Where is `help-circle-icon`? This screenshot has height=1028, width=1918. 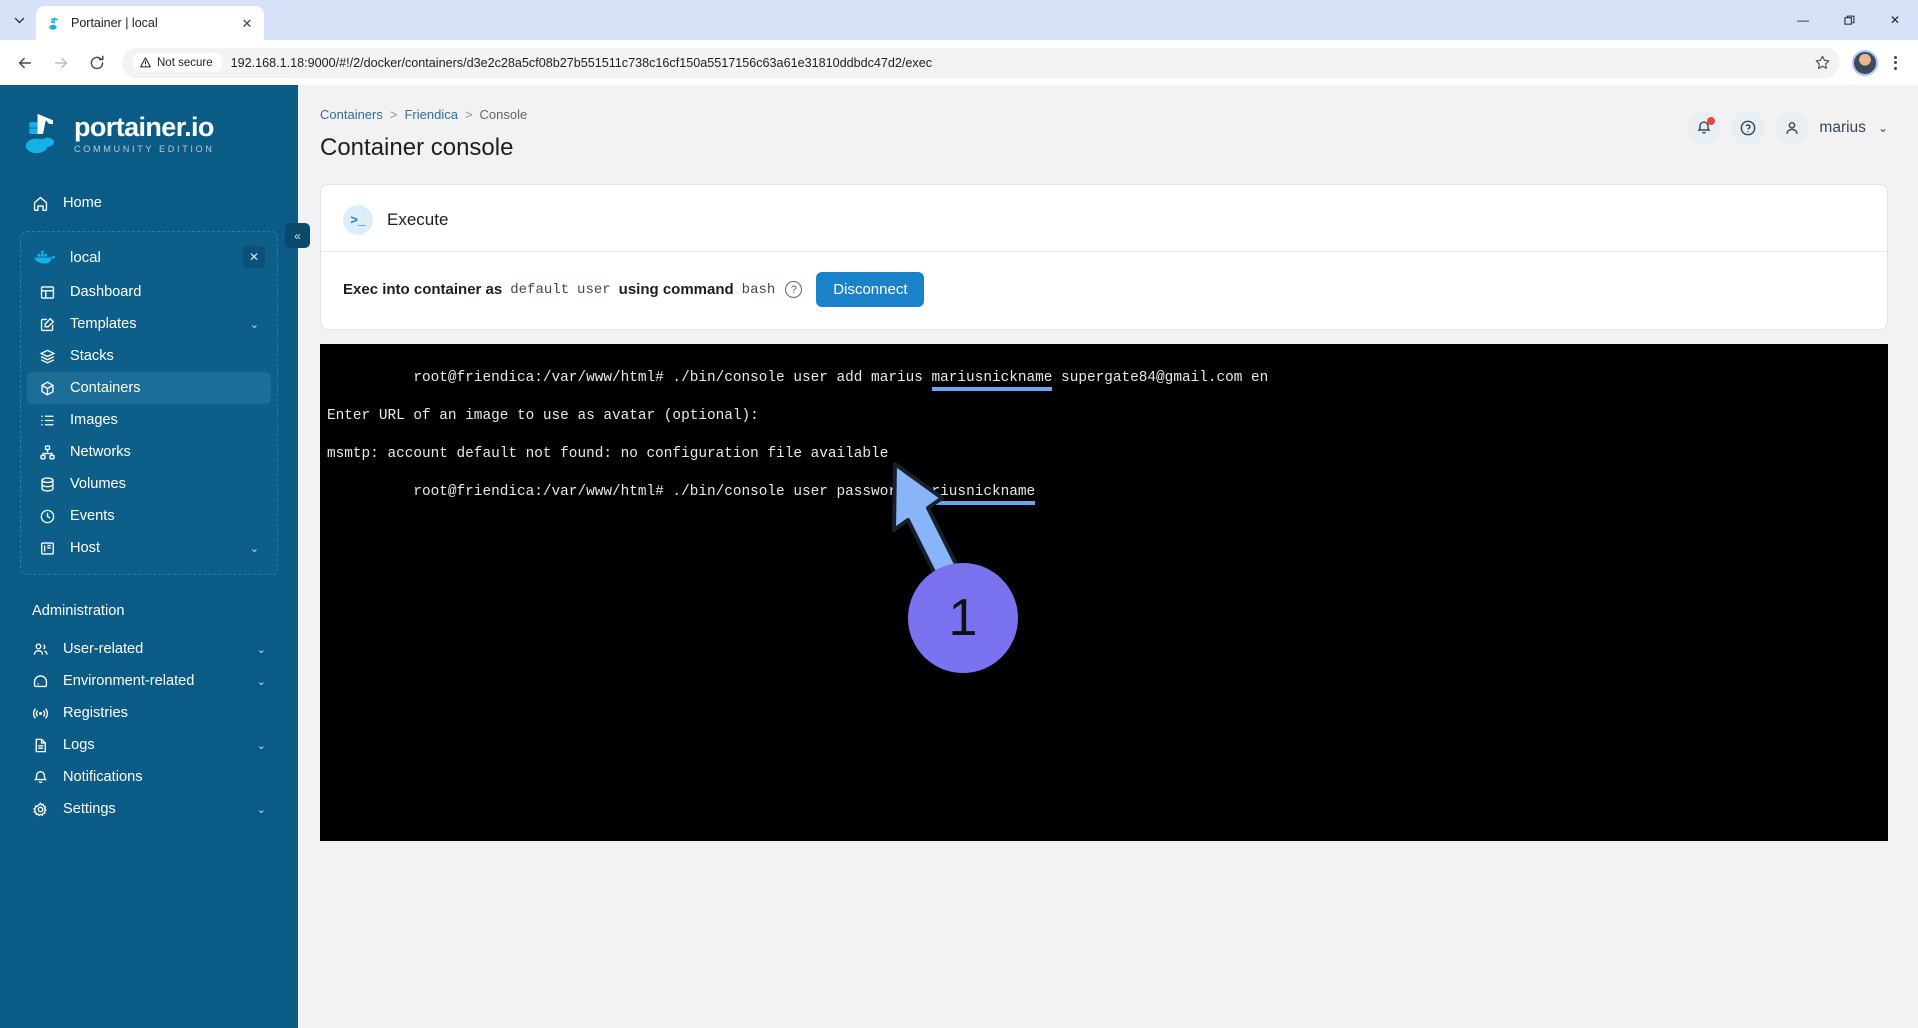 help-circle-icon is located at coordinates (1748, 128).